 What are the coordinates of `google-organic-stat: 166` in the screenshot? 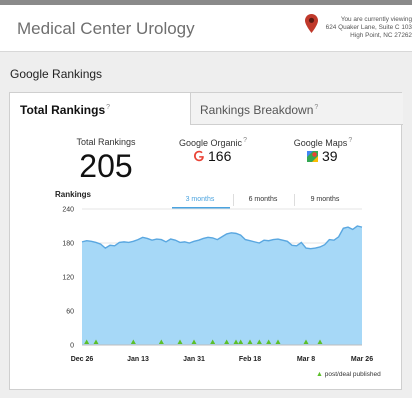 It's located at (212, 156).